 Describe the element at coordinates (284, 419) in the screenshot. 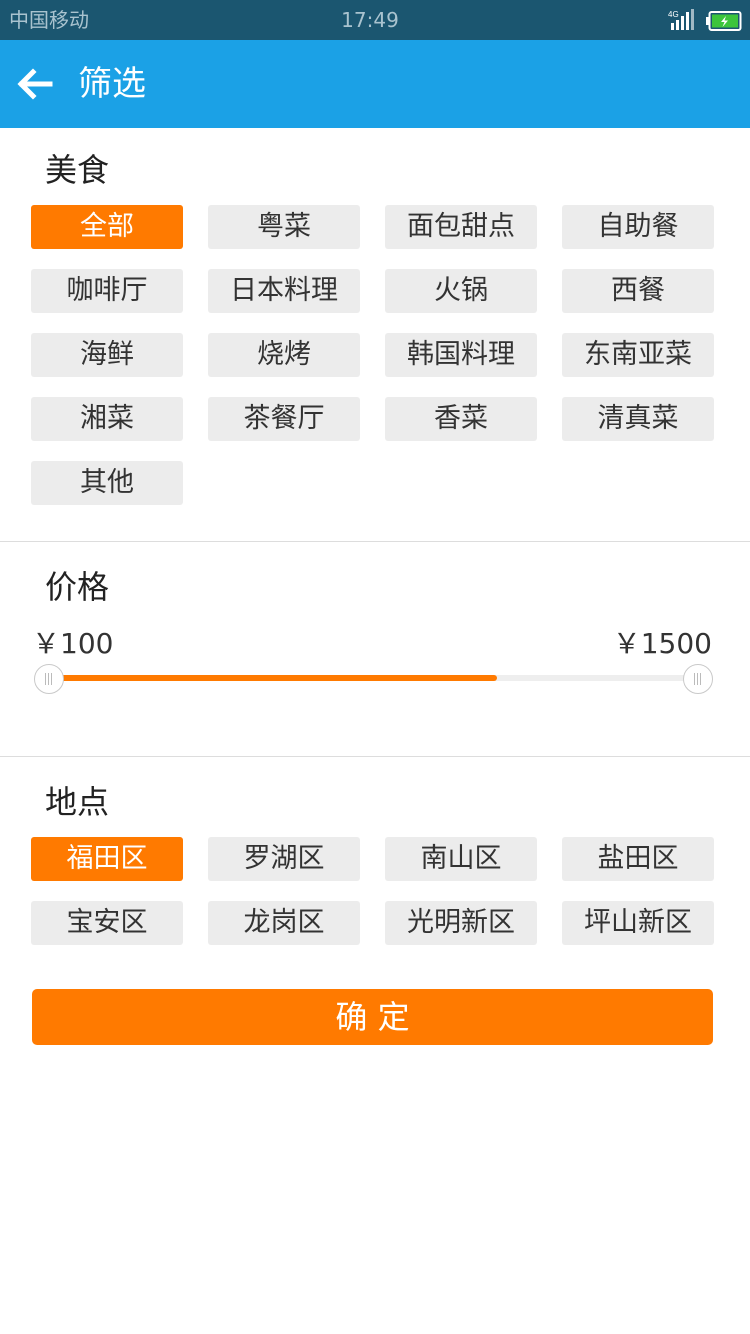

I see `food-category-chip: 茶餐厅` at that location.